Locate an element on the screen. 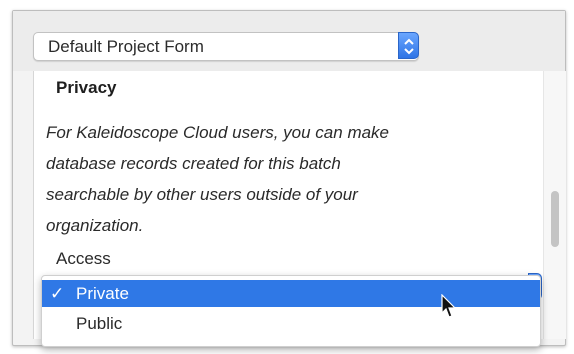 Image resolution: width=574 pixels, height=354 pixels. checkmark-icon: ✓ is located at coordinates (57, 293).